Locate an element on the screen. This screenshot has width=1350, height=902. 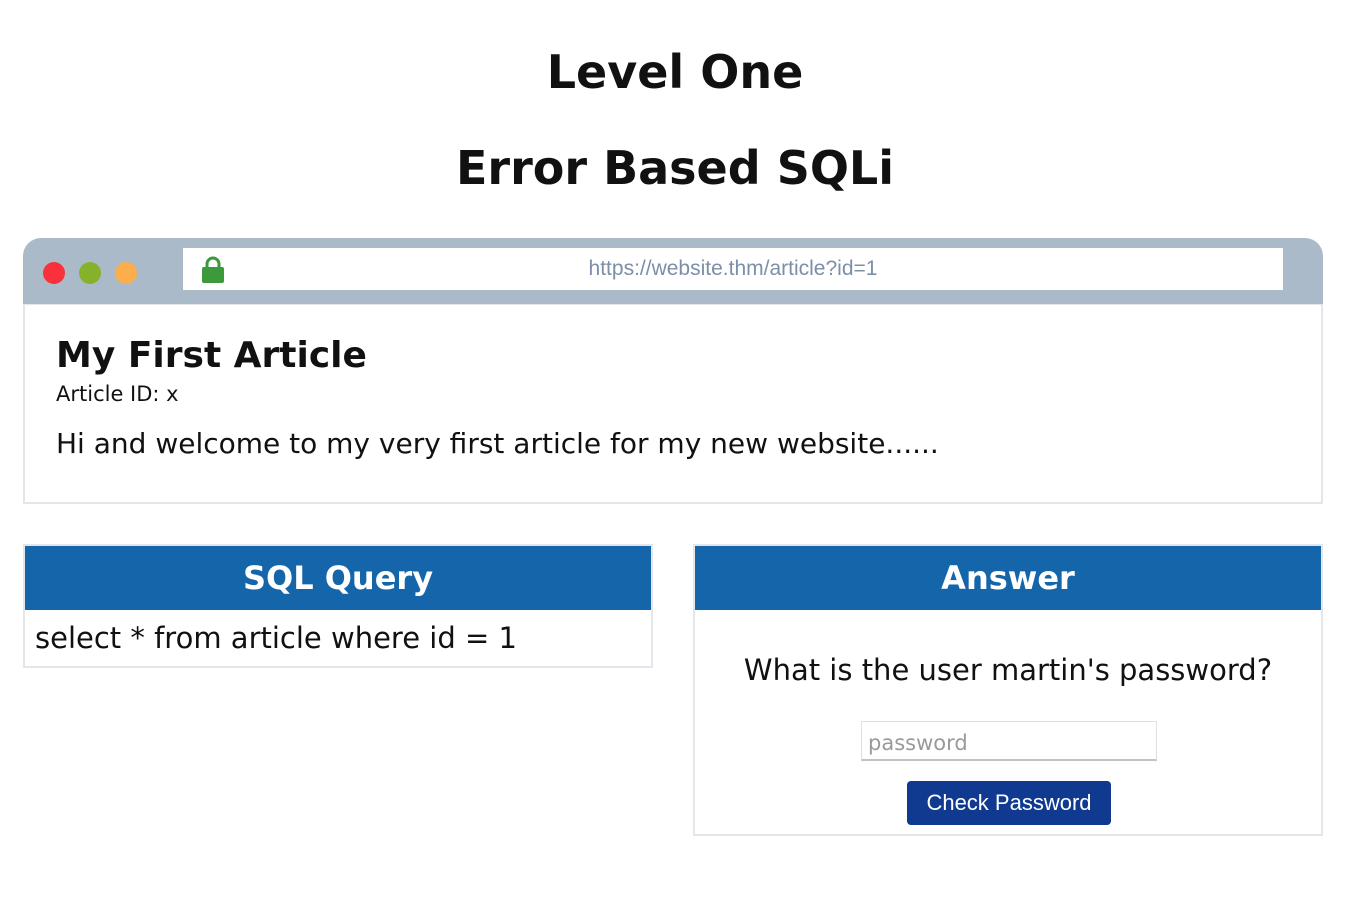
sql-query-header: SQL Query is located at coordinates (338, 578).